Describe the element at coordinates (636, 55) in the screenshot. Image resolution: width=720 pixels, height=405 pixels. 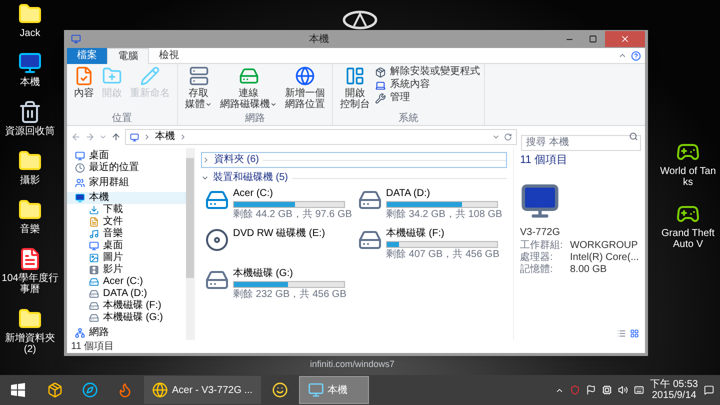
I see `help-icon` at that location.